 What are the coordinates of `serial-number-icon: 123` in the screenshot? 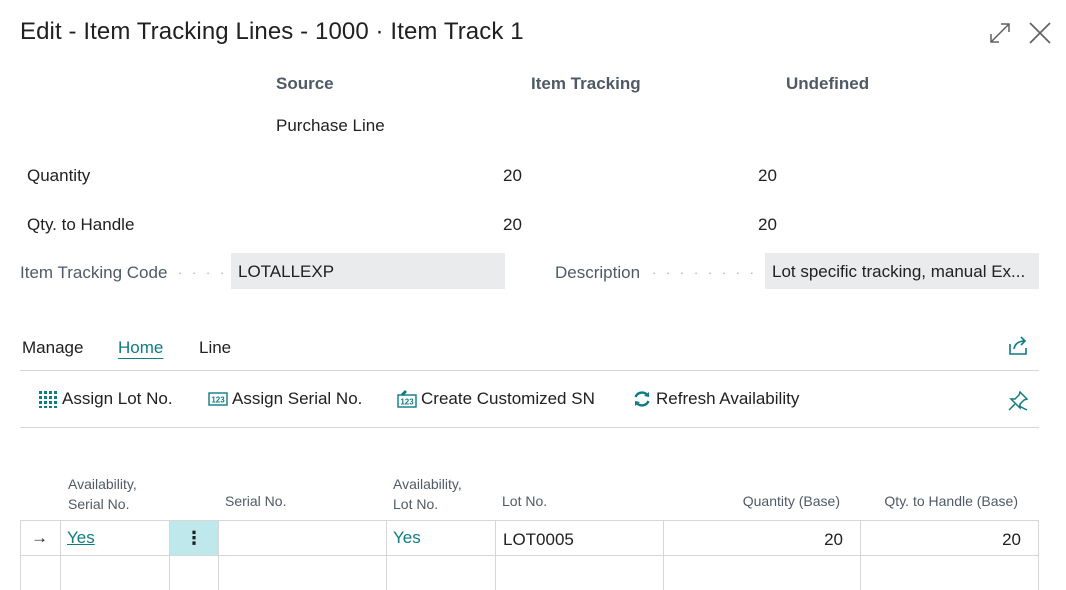 It's located at (218, 399).